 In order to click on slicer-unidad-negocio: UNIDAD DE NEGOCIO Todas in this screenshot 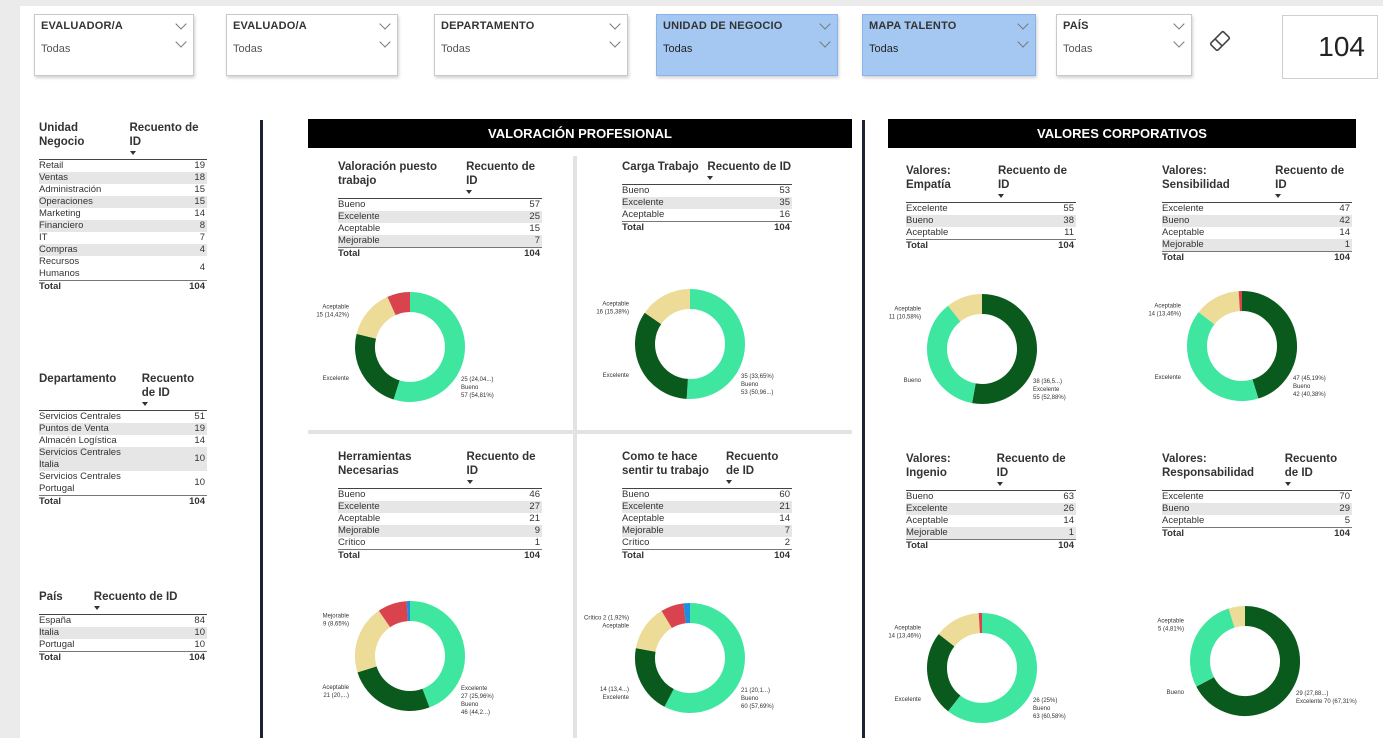, I will do `click(747, 45)`.